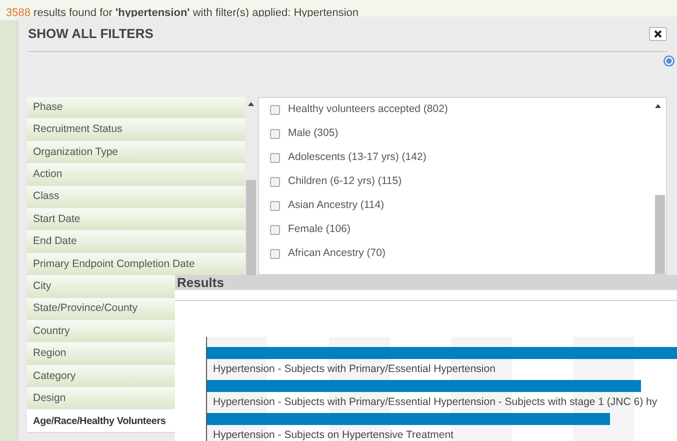 Image resolution: width=677 pixels, height=441 pixels. I want to click on close-button, so click(658, 34).